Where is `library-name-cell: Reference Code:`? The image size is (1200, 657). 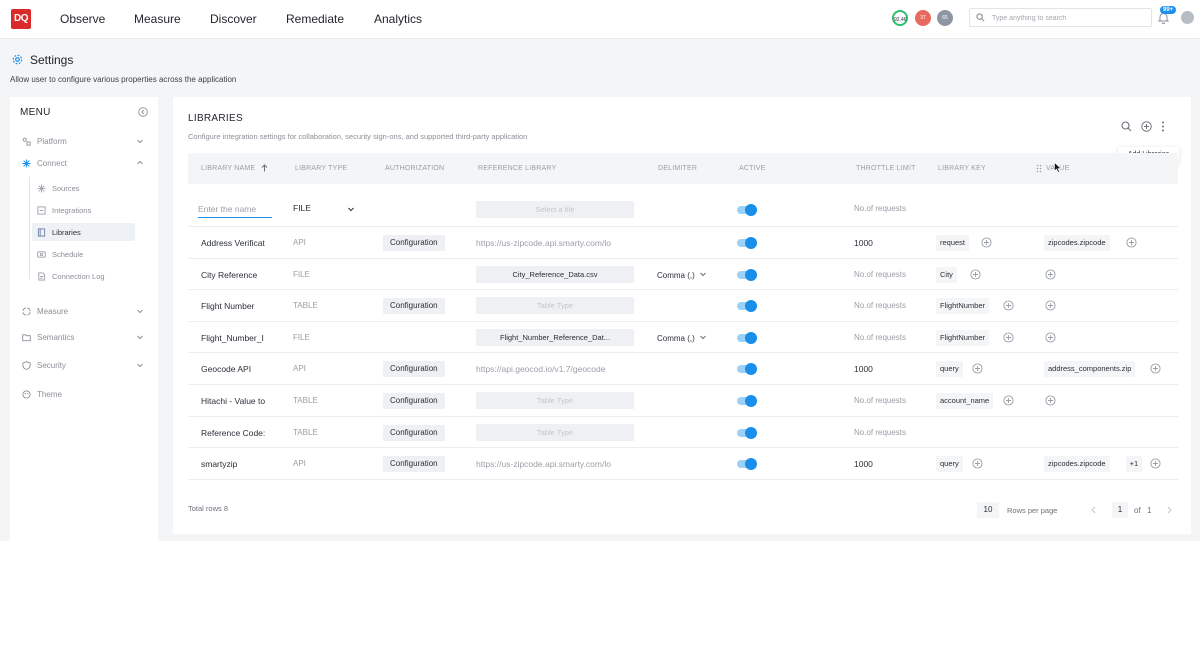 library-name-cell: Reference Code: is located at coordinates (238, 433).